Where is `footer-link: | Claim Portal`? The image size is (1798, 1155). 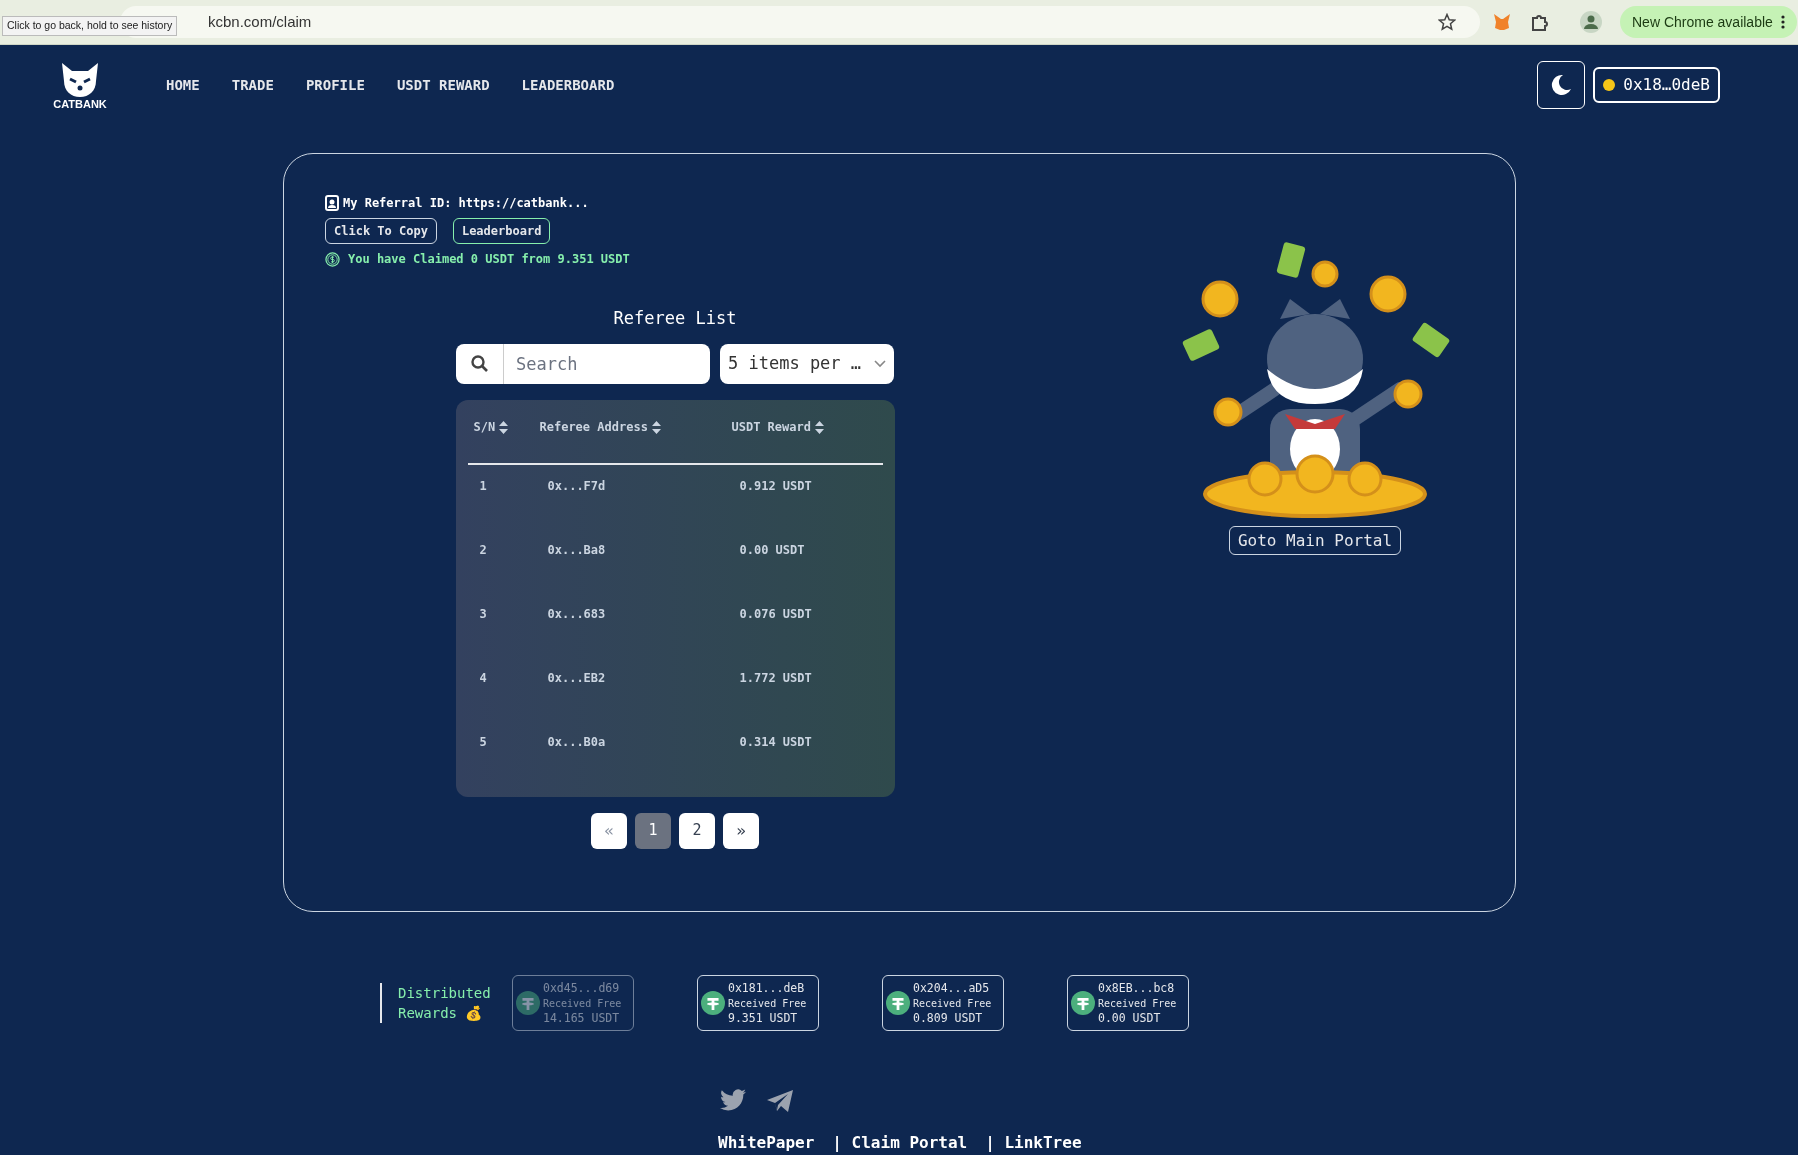
footer-link: | Claim Portal is located at coordinates (900, 1143).